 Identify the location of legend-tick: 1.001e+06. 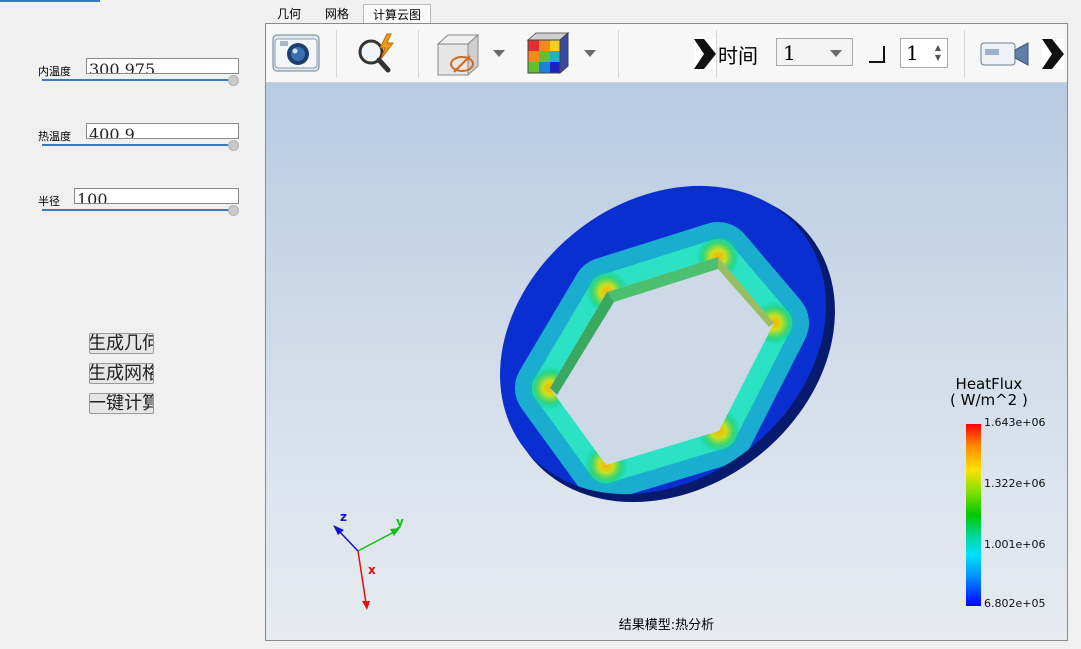
(1015, 544).